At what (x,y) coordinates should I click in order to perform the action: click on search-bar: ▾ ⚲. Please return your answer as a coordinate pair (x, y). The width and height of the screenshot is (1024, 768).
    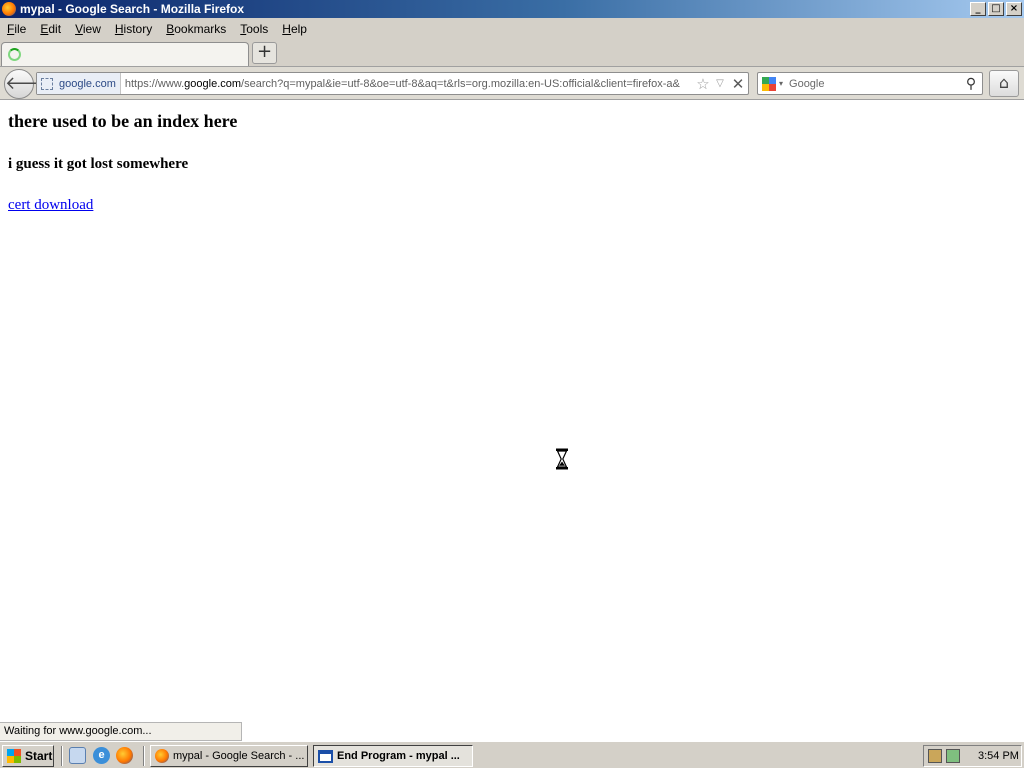
    Looking at the image, I should click on (870, 83).